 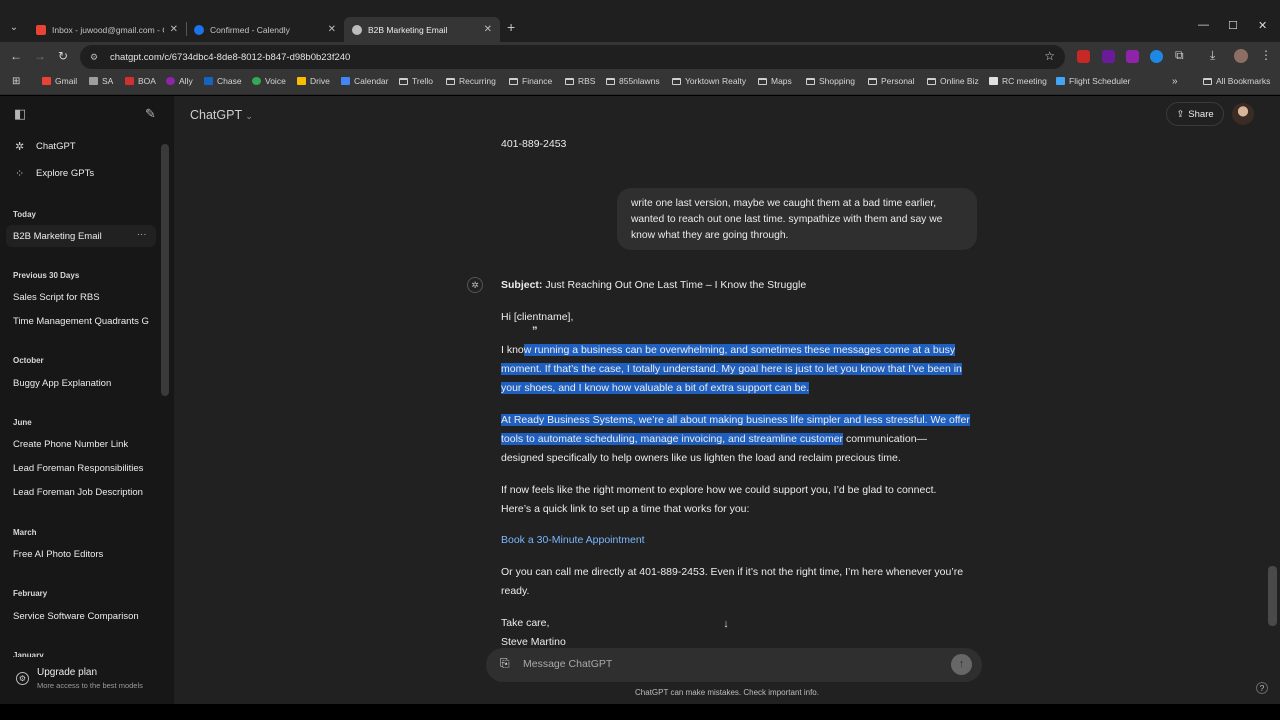 I want to click on sidebar-item-lead-foreman-desc: Lead Foreman Job Description, so click(x=81, y=492).